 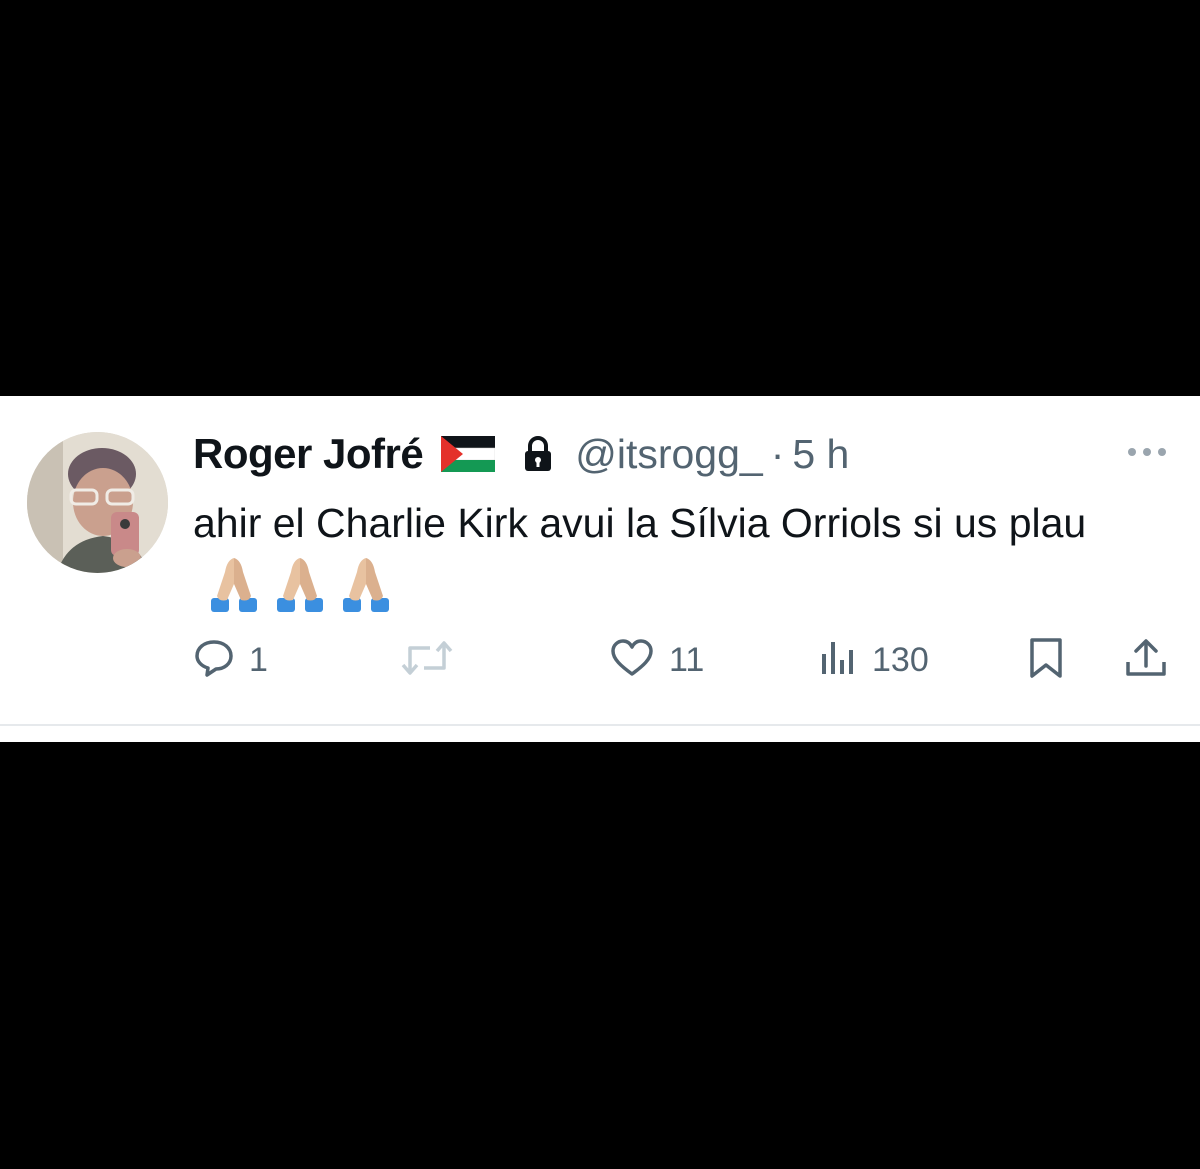 I want to click on tweet-divider, so click(x=600, y=725).